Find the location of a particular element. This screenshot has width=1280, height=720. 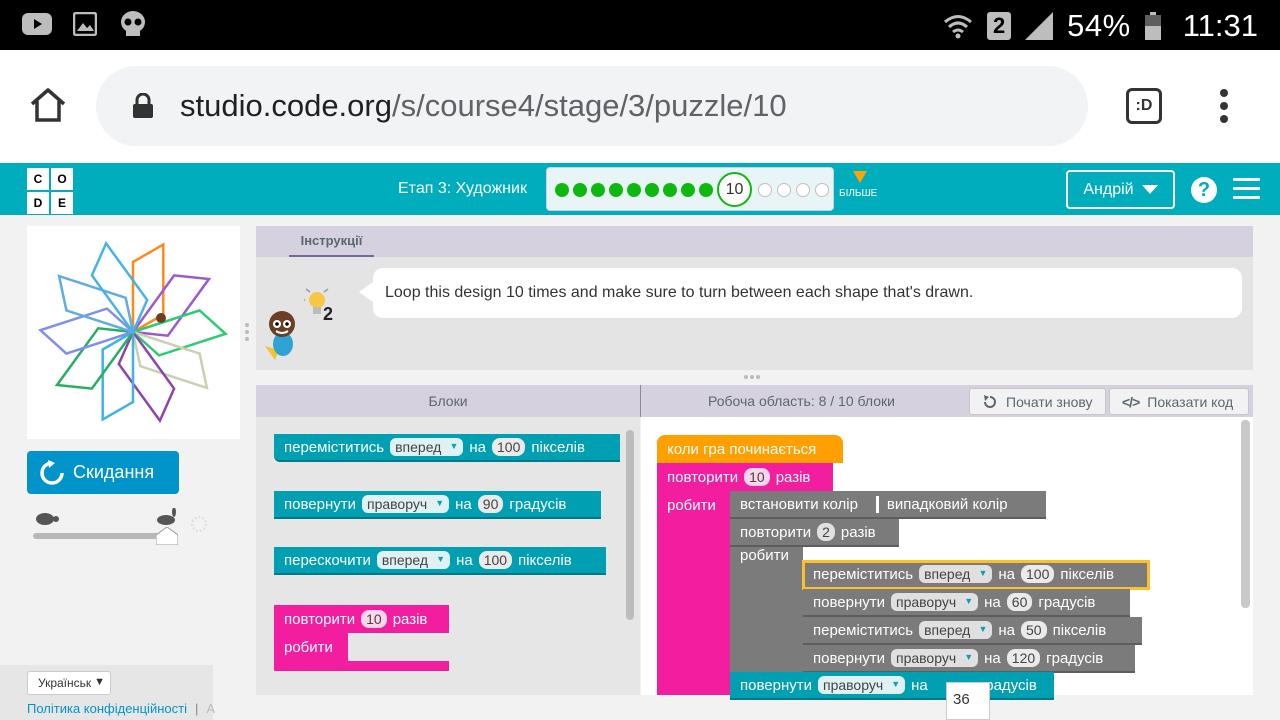

angle-number-input: 36 is located at coordinates (968, 701).